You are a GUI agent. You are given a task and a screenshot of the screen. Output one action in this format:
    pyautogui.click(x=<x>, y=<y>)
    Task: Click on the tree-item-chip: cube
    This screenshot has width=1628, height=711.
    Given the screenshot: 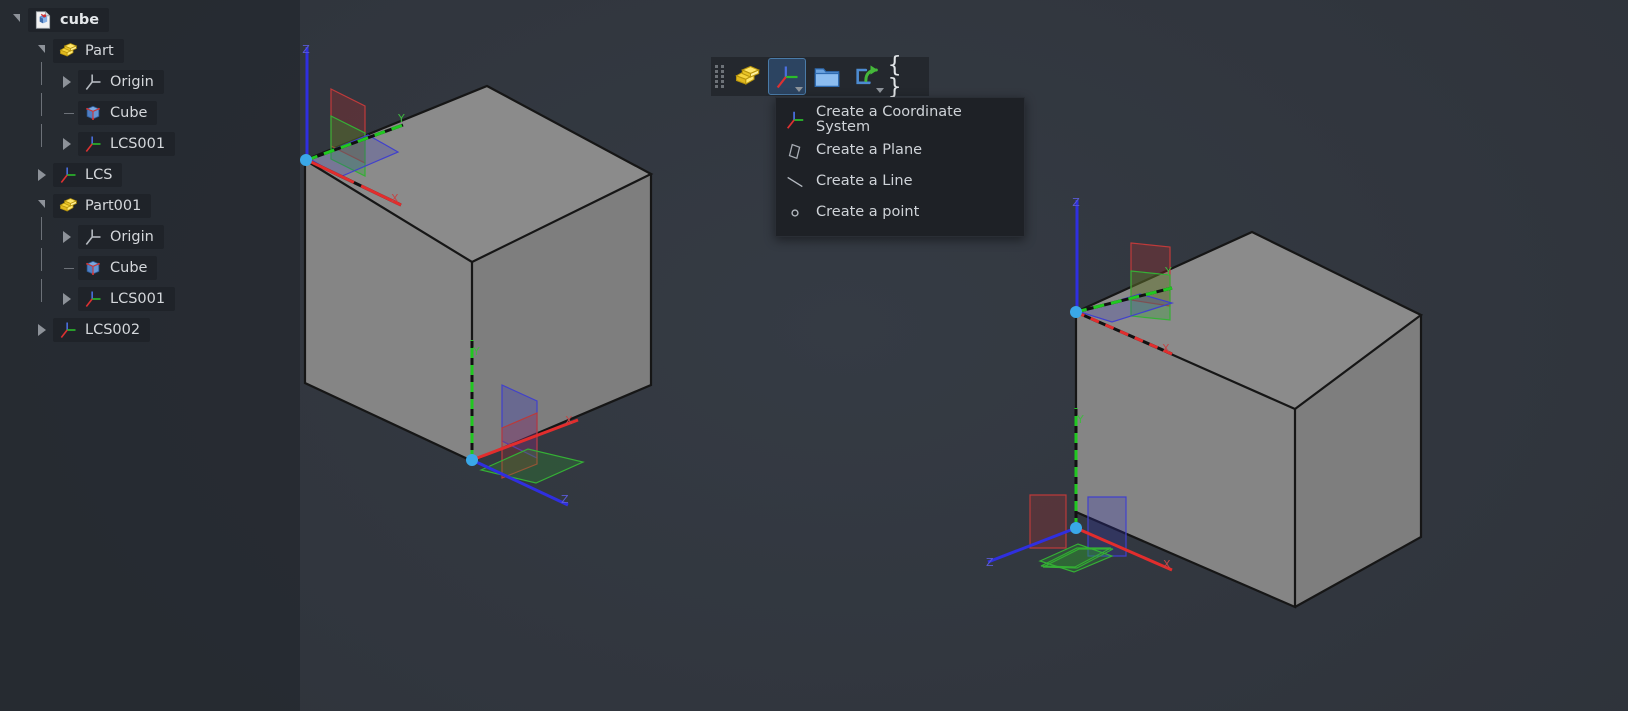 What is the action you would take?
    pyautogui.click(x=69, y=20)
    